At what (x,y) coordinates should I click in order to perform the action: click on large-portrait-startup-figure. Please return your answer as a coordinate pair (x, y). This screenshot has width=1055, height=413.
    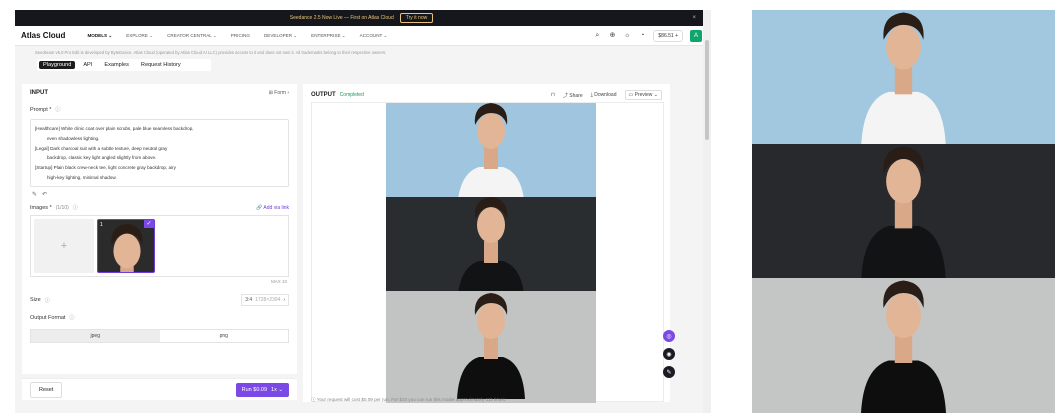
    Looking at the image, I should click on (903, 346).